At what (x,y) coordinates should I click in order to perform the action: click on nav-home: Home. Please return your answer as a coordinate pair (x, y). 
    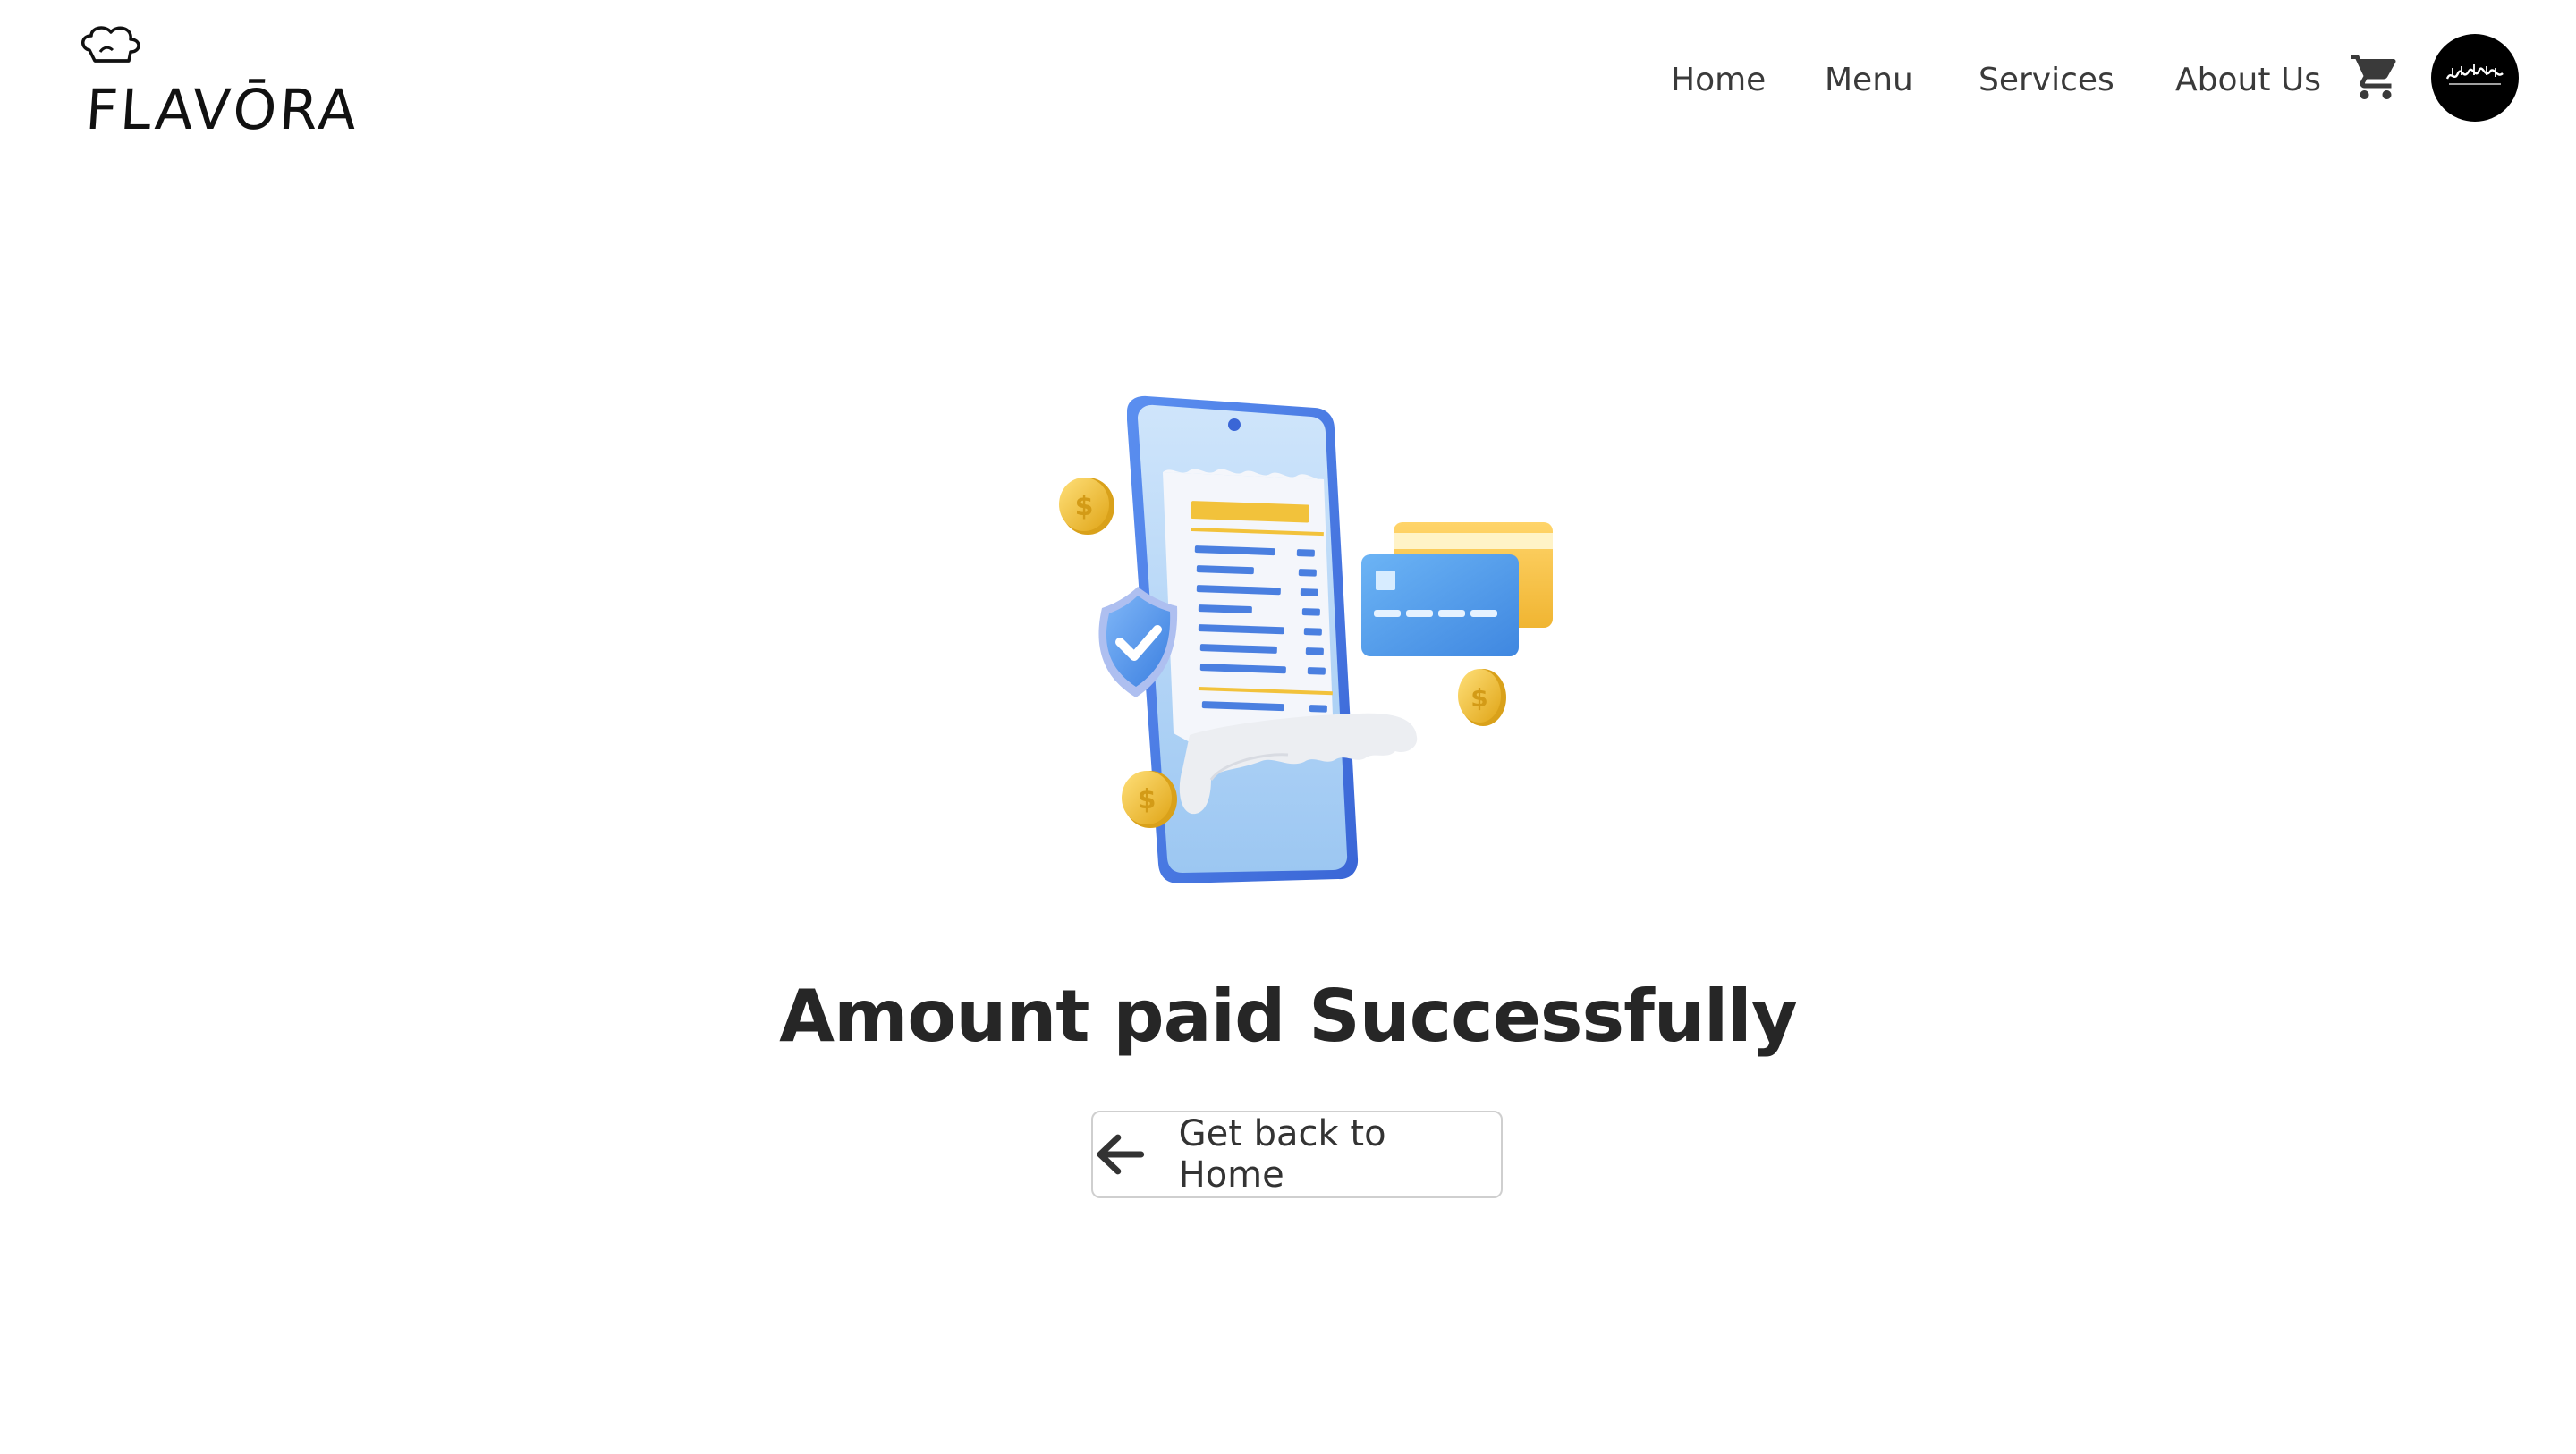
    Looking at the image, I should click on (1718, 80).